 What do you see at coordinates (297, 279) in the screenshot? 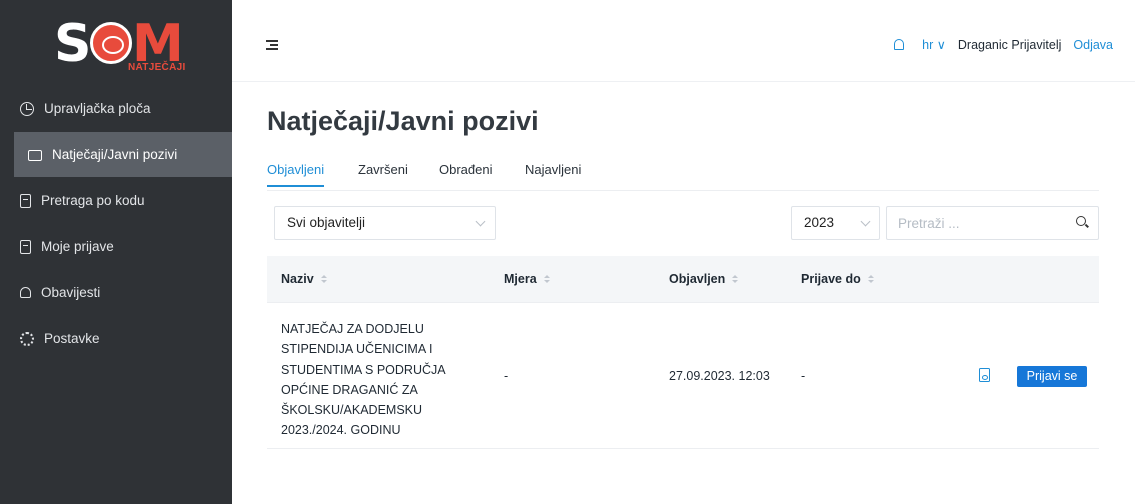
I see `column-header-label: Naziv` at bounding box center [297, 279].